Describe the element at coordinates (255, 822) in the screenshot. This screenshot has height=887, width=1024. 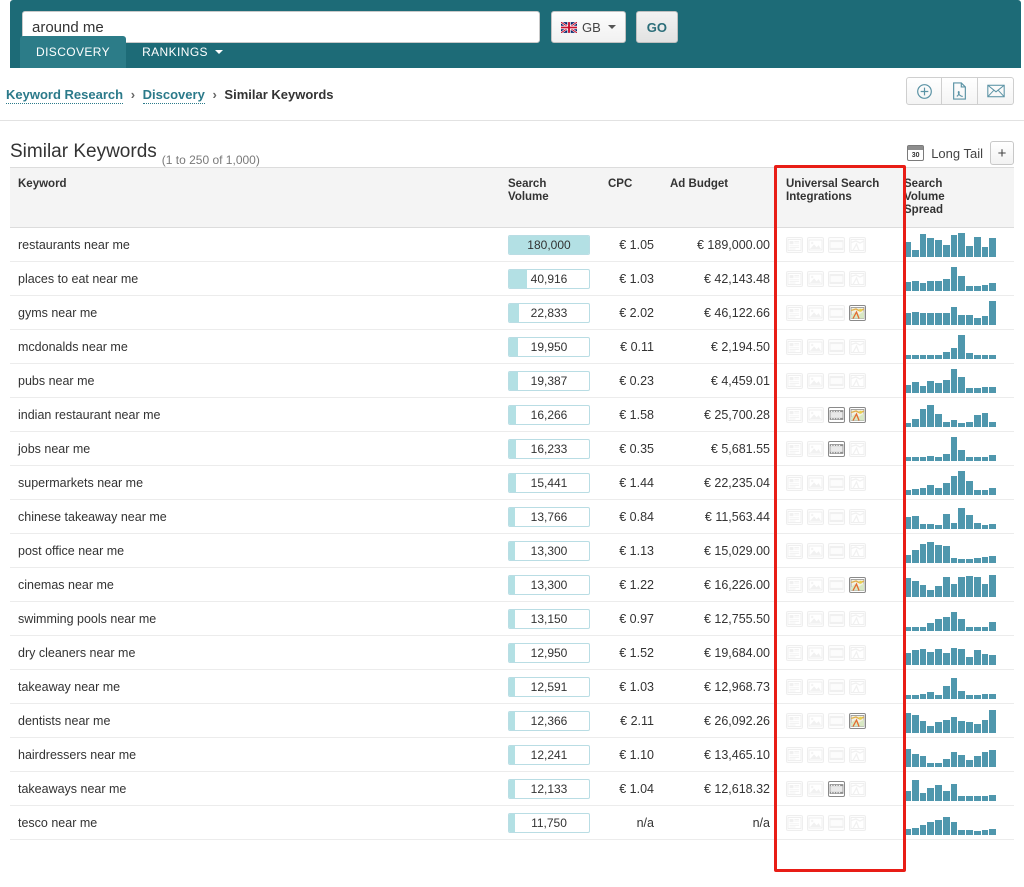
I see `cell-keyword: tesco near me` at that location.